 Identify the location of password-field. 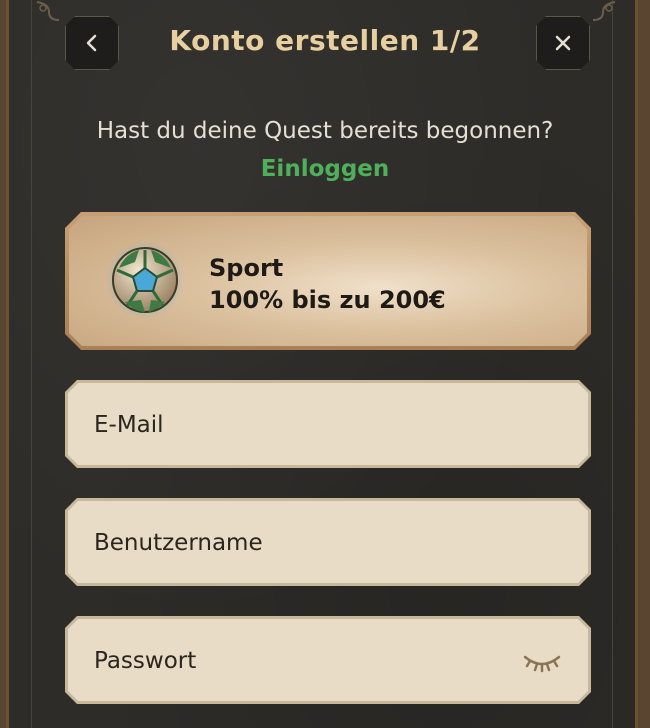
(304, 661).